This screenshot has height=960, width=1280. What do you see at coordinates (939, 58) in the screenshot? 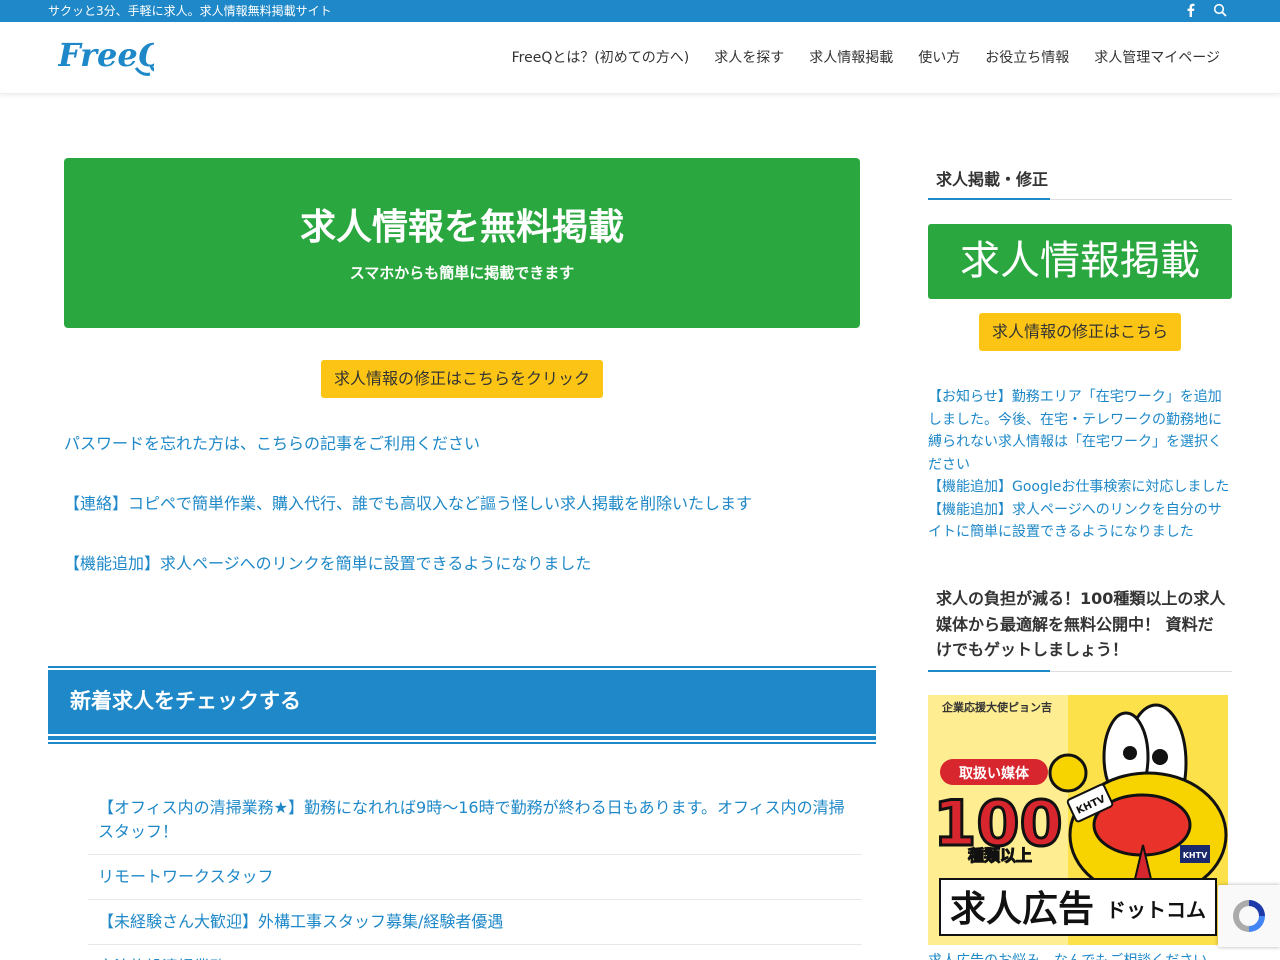
I see `nav-how-to: 使い方` at bounding box center [939, 58].